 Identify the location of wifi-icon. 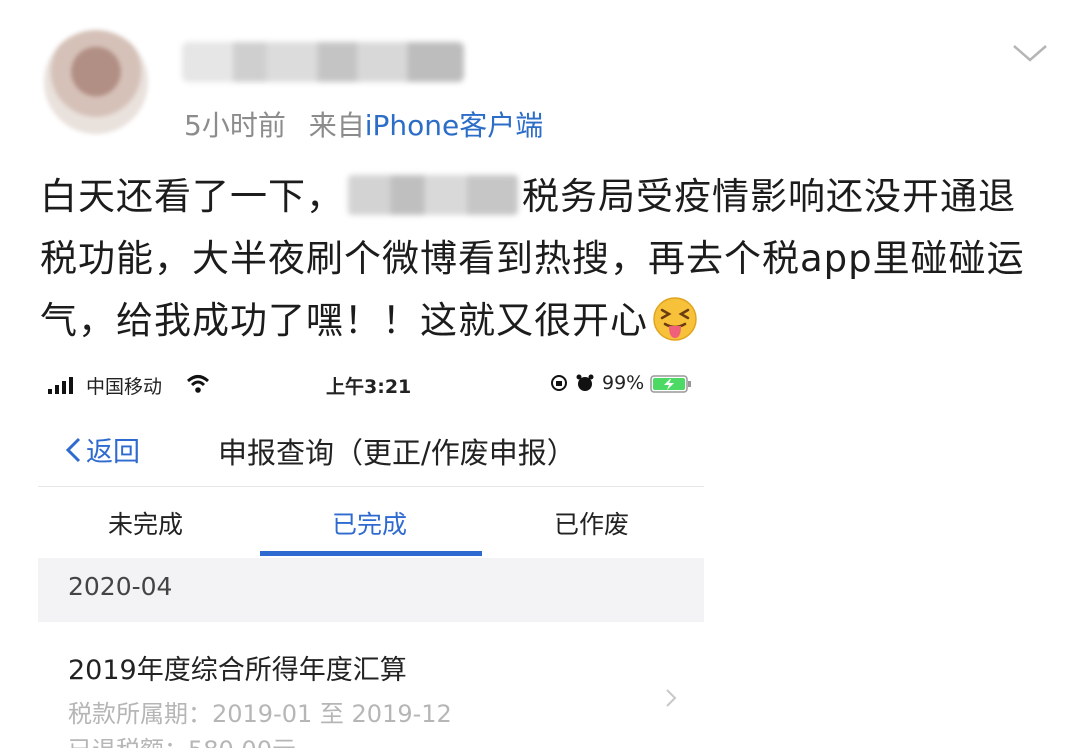
(198, 384).